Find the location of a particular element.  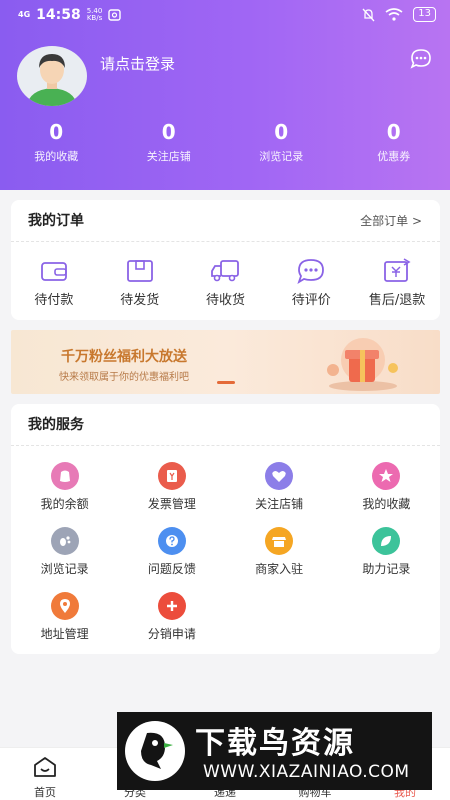

question-icon is located at coordinates (171, 541).